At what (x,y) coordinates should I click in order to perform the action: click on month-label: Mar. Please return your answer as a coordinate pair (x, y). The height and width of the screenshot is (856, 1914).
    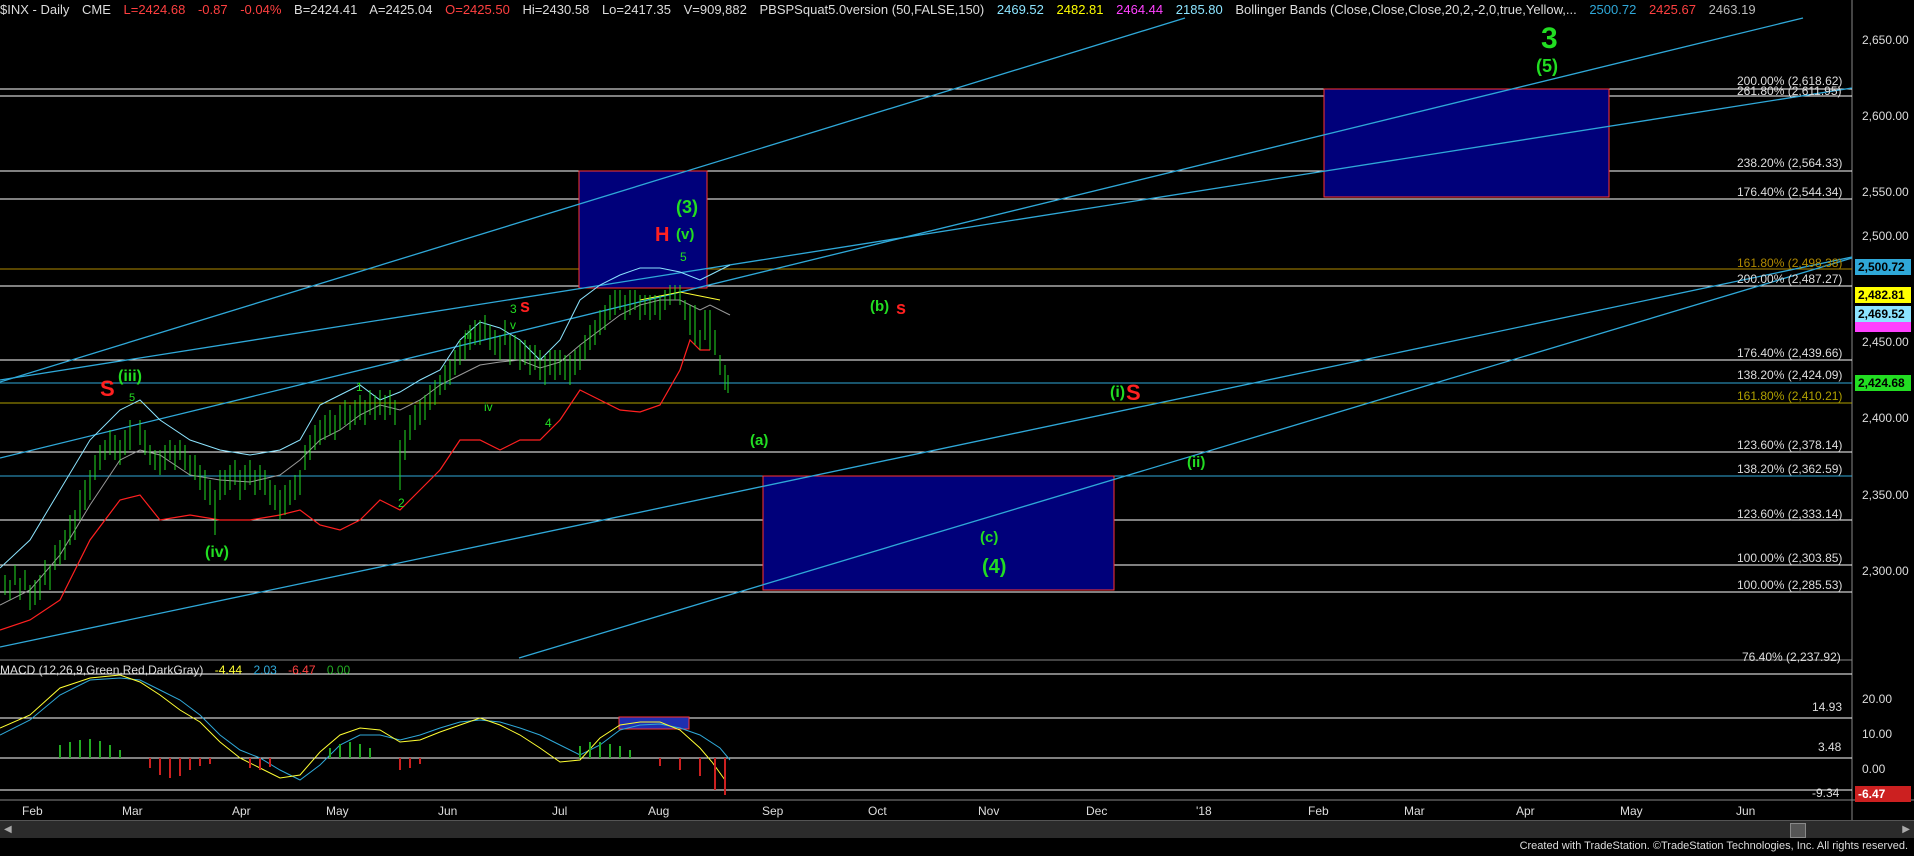
    Looking at the image, I should click on (132, 811).